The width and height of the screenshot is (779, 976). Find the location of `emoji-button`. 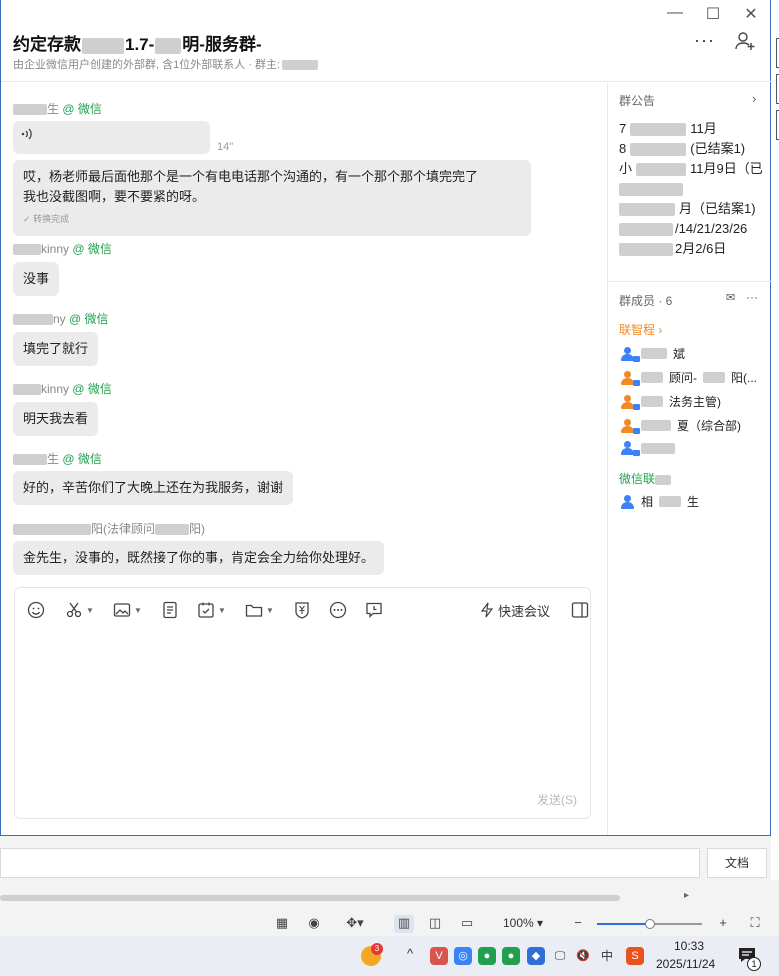

emoji-button is located at coordinates (36, 610).